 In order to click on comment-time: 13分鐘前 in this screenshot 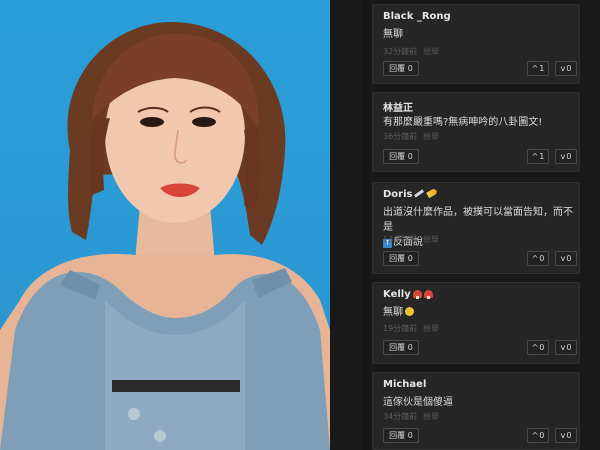, I will do `click(400, 239)`.